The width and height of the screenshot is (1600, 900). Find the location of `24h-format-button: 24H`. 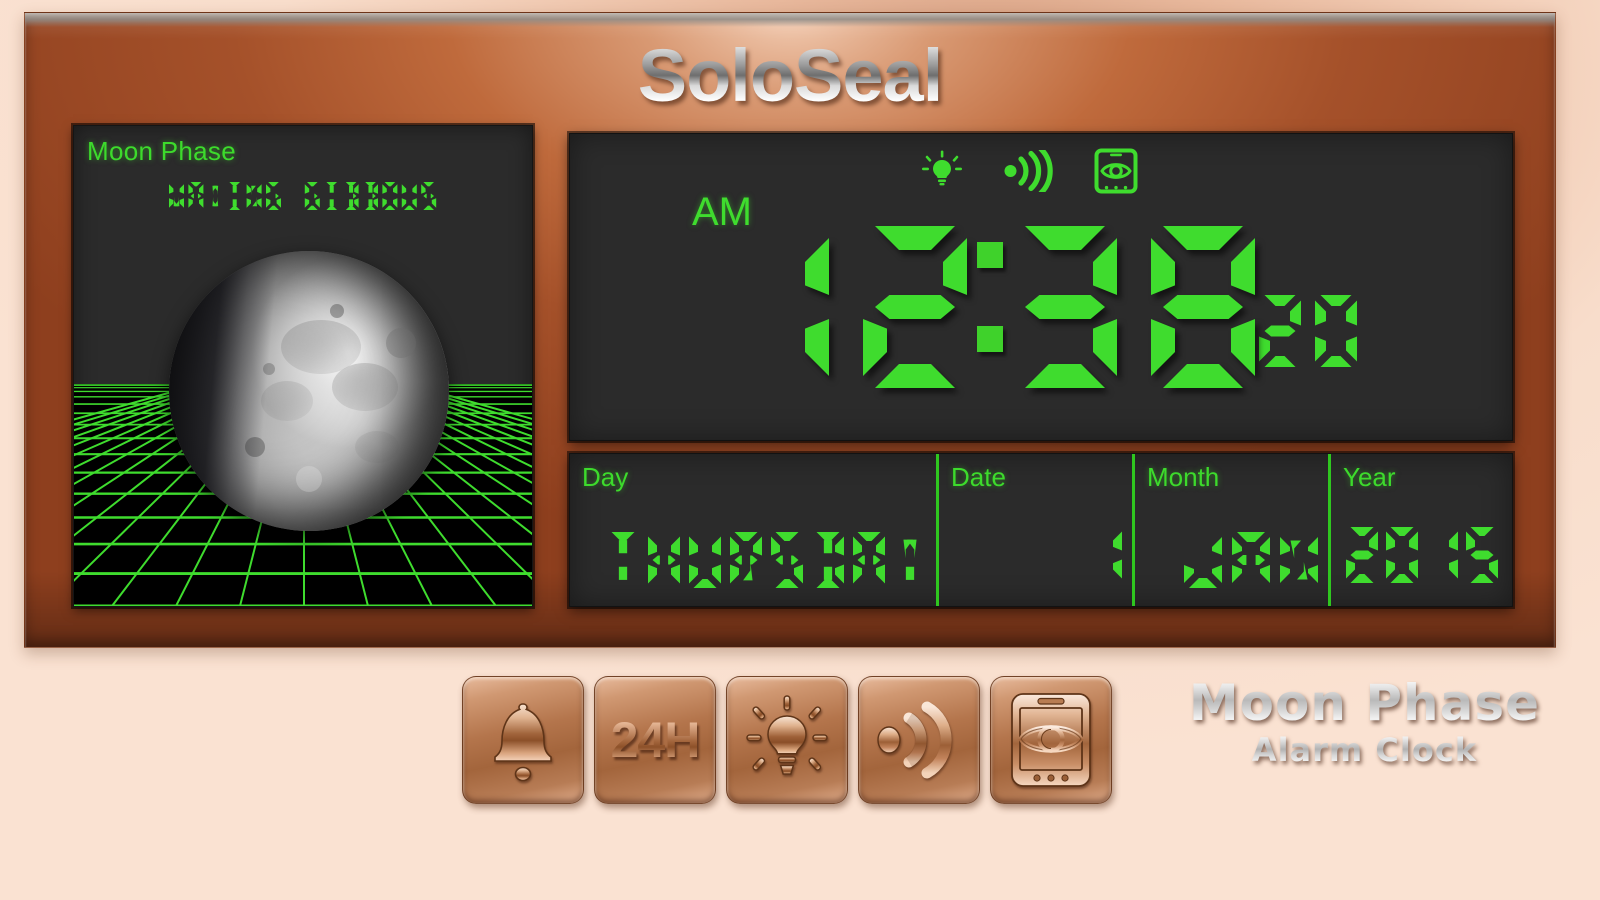

24h-format-button: 24H is located at coordinates (655, 740).